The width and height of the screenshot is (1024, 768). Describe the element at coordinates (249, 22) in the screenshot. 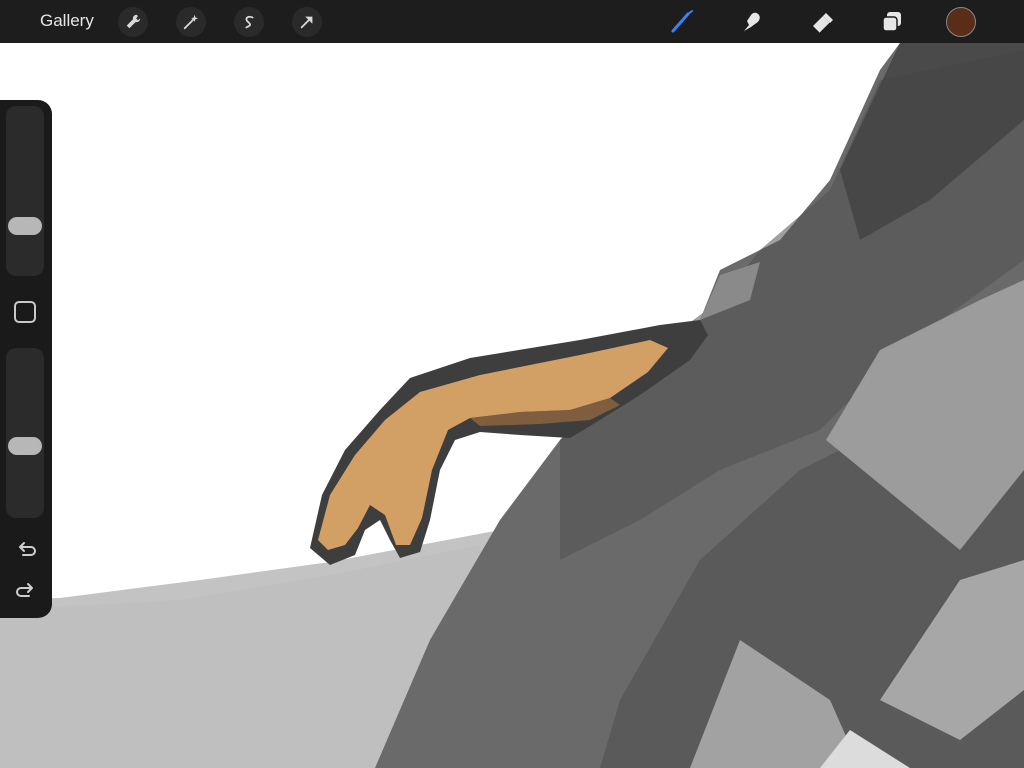

I see `selection-s-icon` at that location.